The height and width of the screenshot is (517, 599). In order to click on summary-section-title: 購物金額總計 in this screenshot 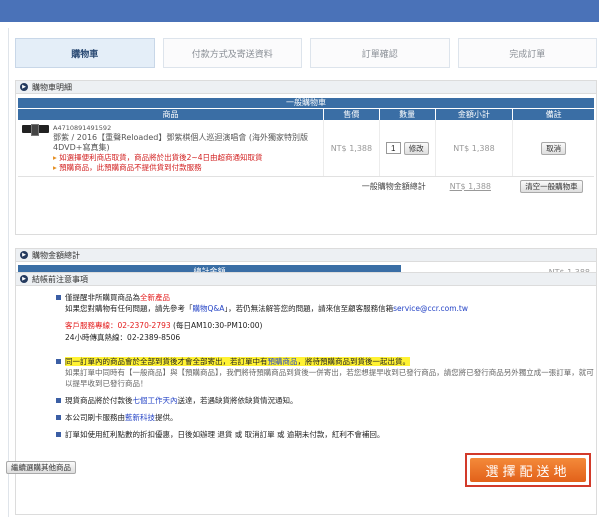, I will do `click(56, 255)`.